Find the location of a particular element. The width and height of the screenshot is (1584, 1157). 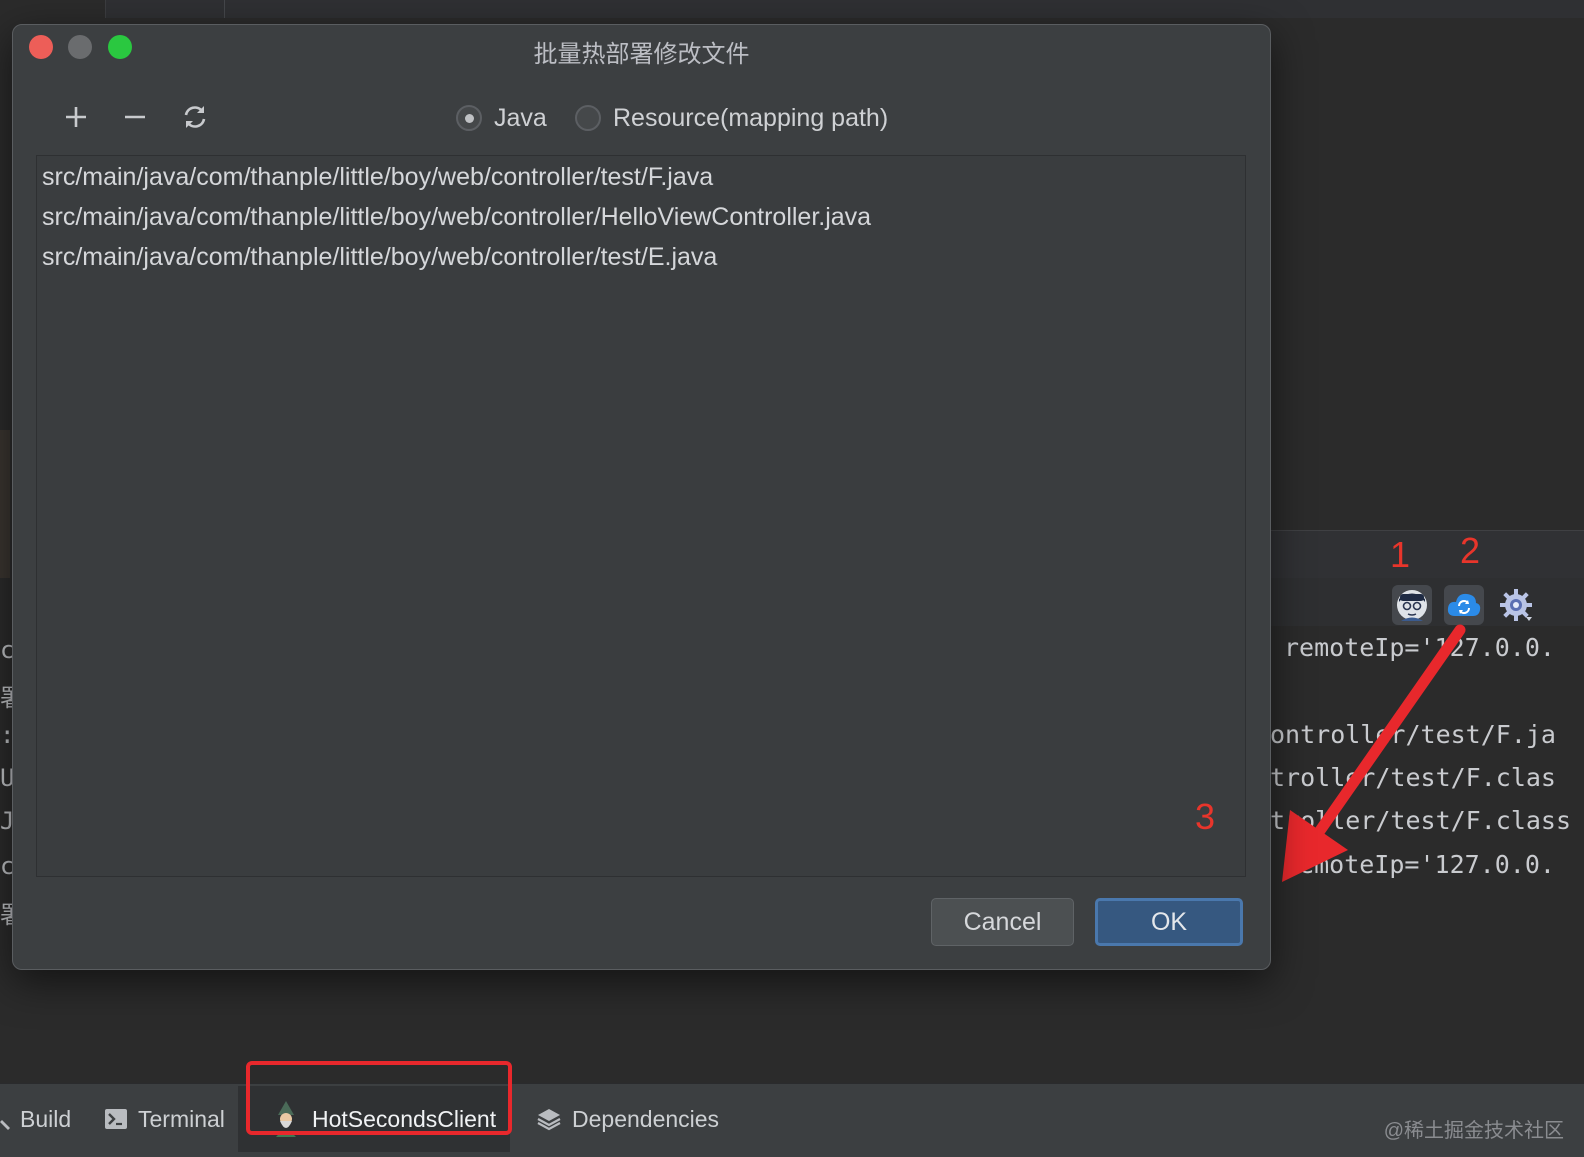

radio-resource-indicator is located at coordinates (588, 118).